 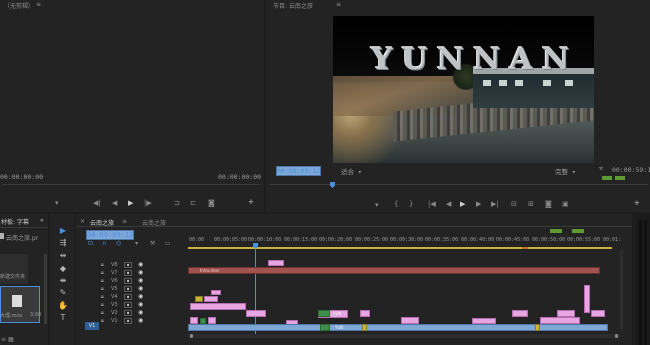 What do you see at coordinates (42, 220) in the screenshot?
I see `project-expand-icon: »` at bounding box center [42, 220].